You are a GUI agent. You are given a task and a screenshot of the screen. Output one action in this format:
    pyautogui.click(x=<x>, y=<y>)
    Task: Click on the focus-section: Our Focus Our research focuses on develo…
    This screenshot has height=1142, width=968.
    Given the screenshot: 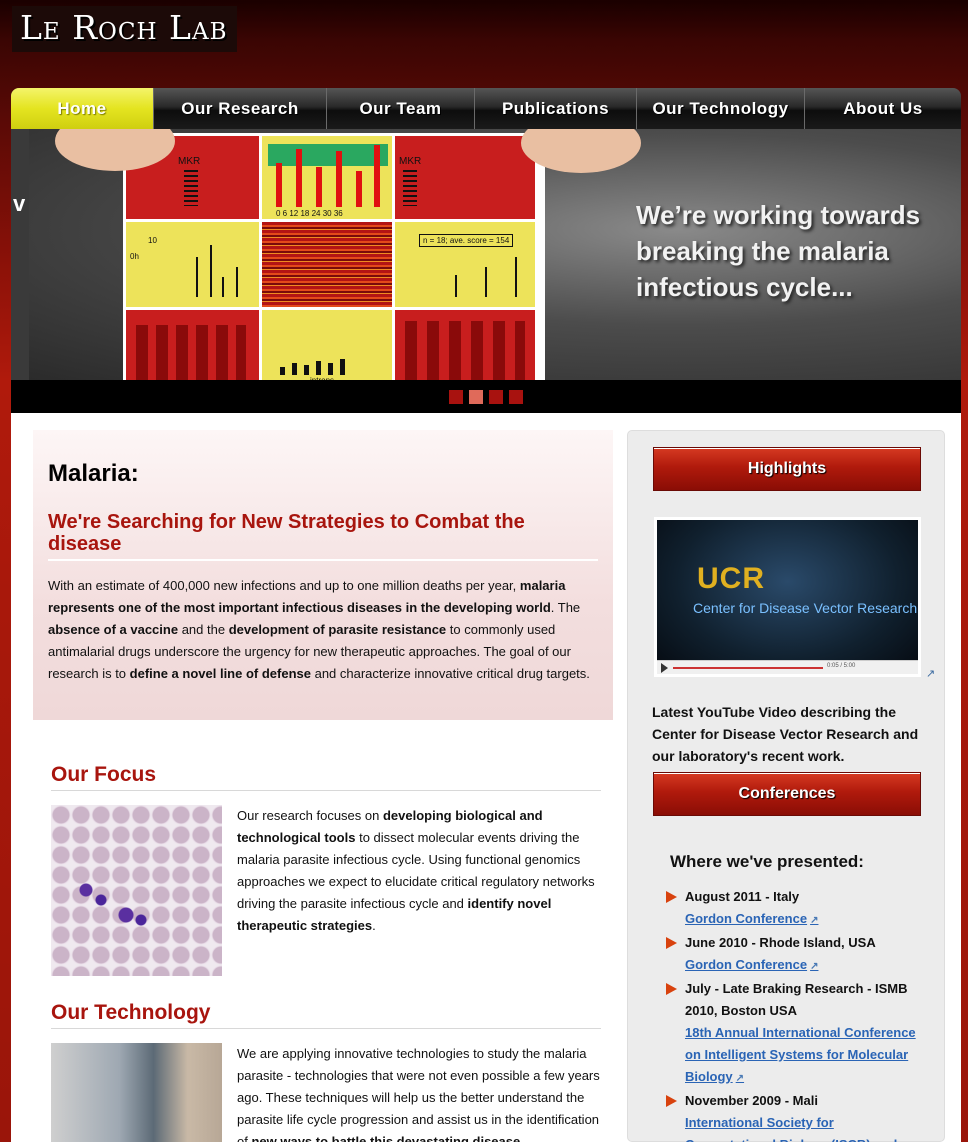 What is the action you would take?
    pyautogui.click(x=326, y=869)
    